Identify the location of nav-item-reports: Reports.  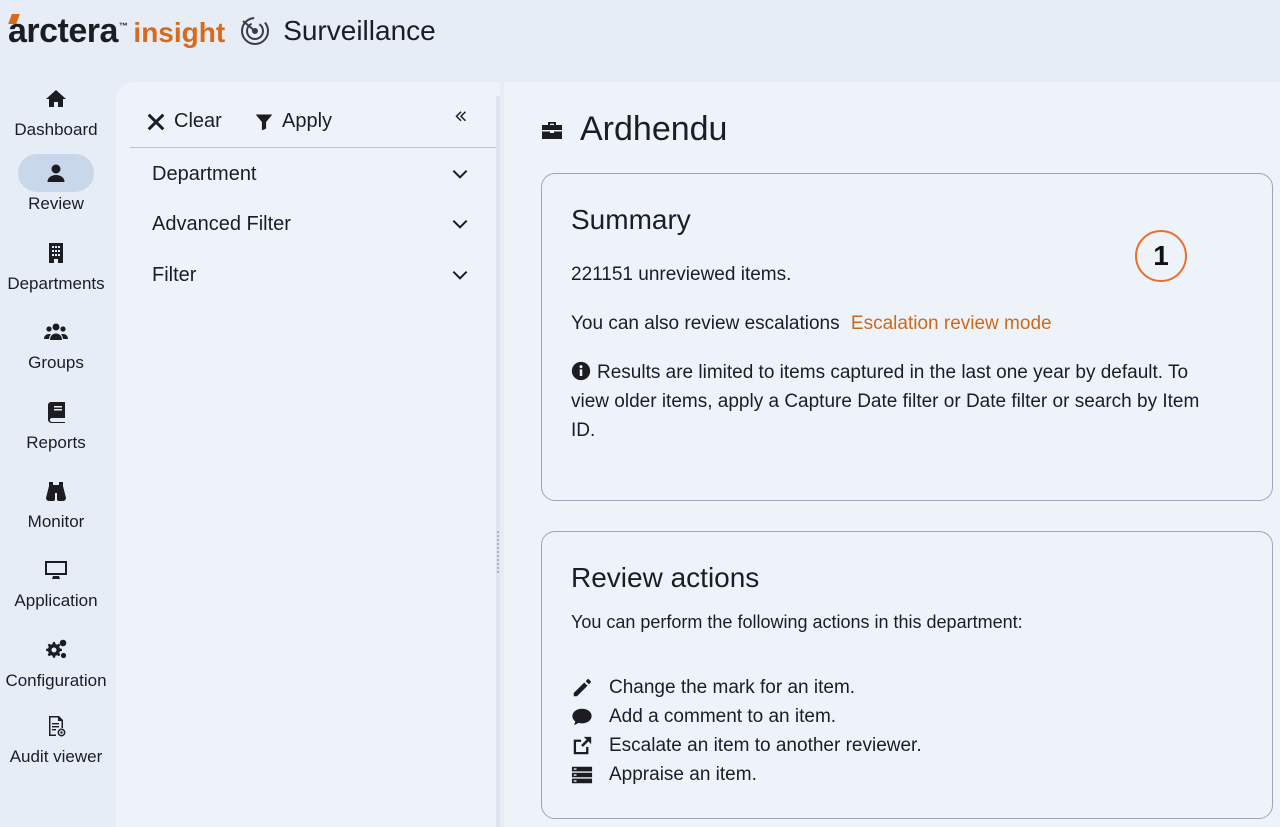
(56, 423).